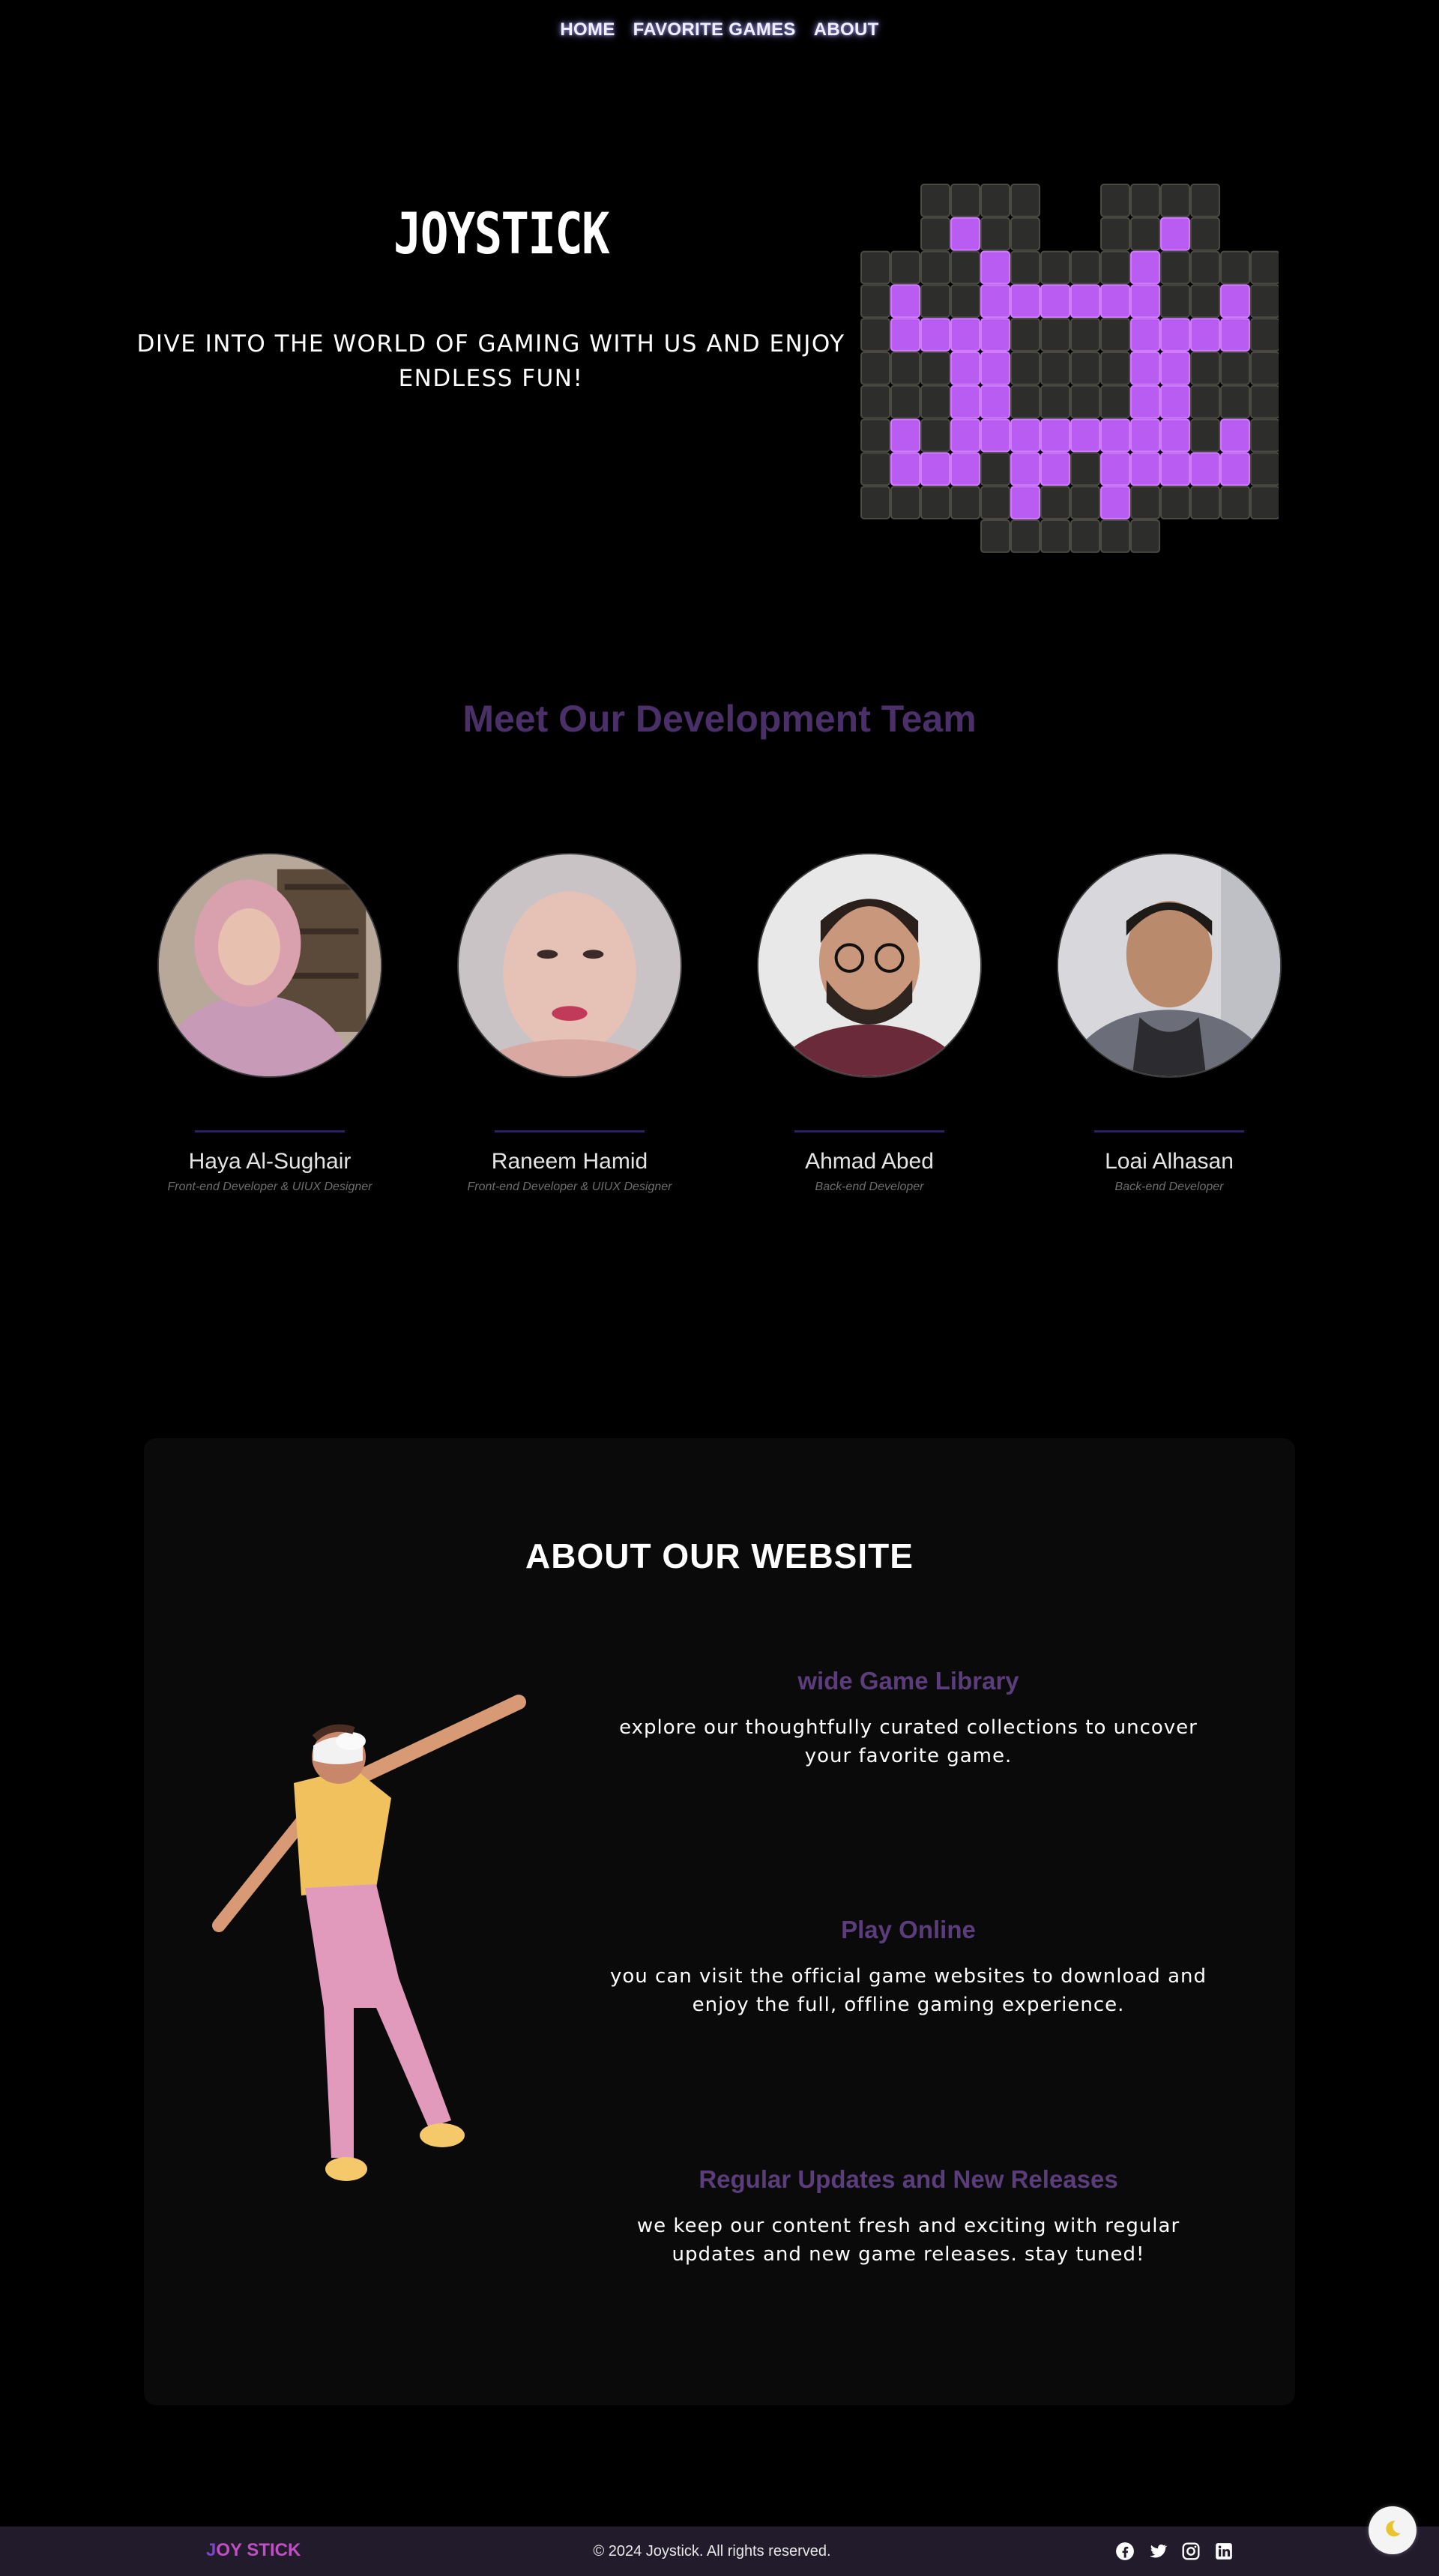 This screenshot has height=2576, width=1439. I want to click on nav-about-link: ABOUT, so click(846, 30).